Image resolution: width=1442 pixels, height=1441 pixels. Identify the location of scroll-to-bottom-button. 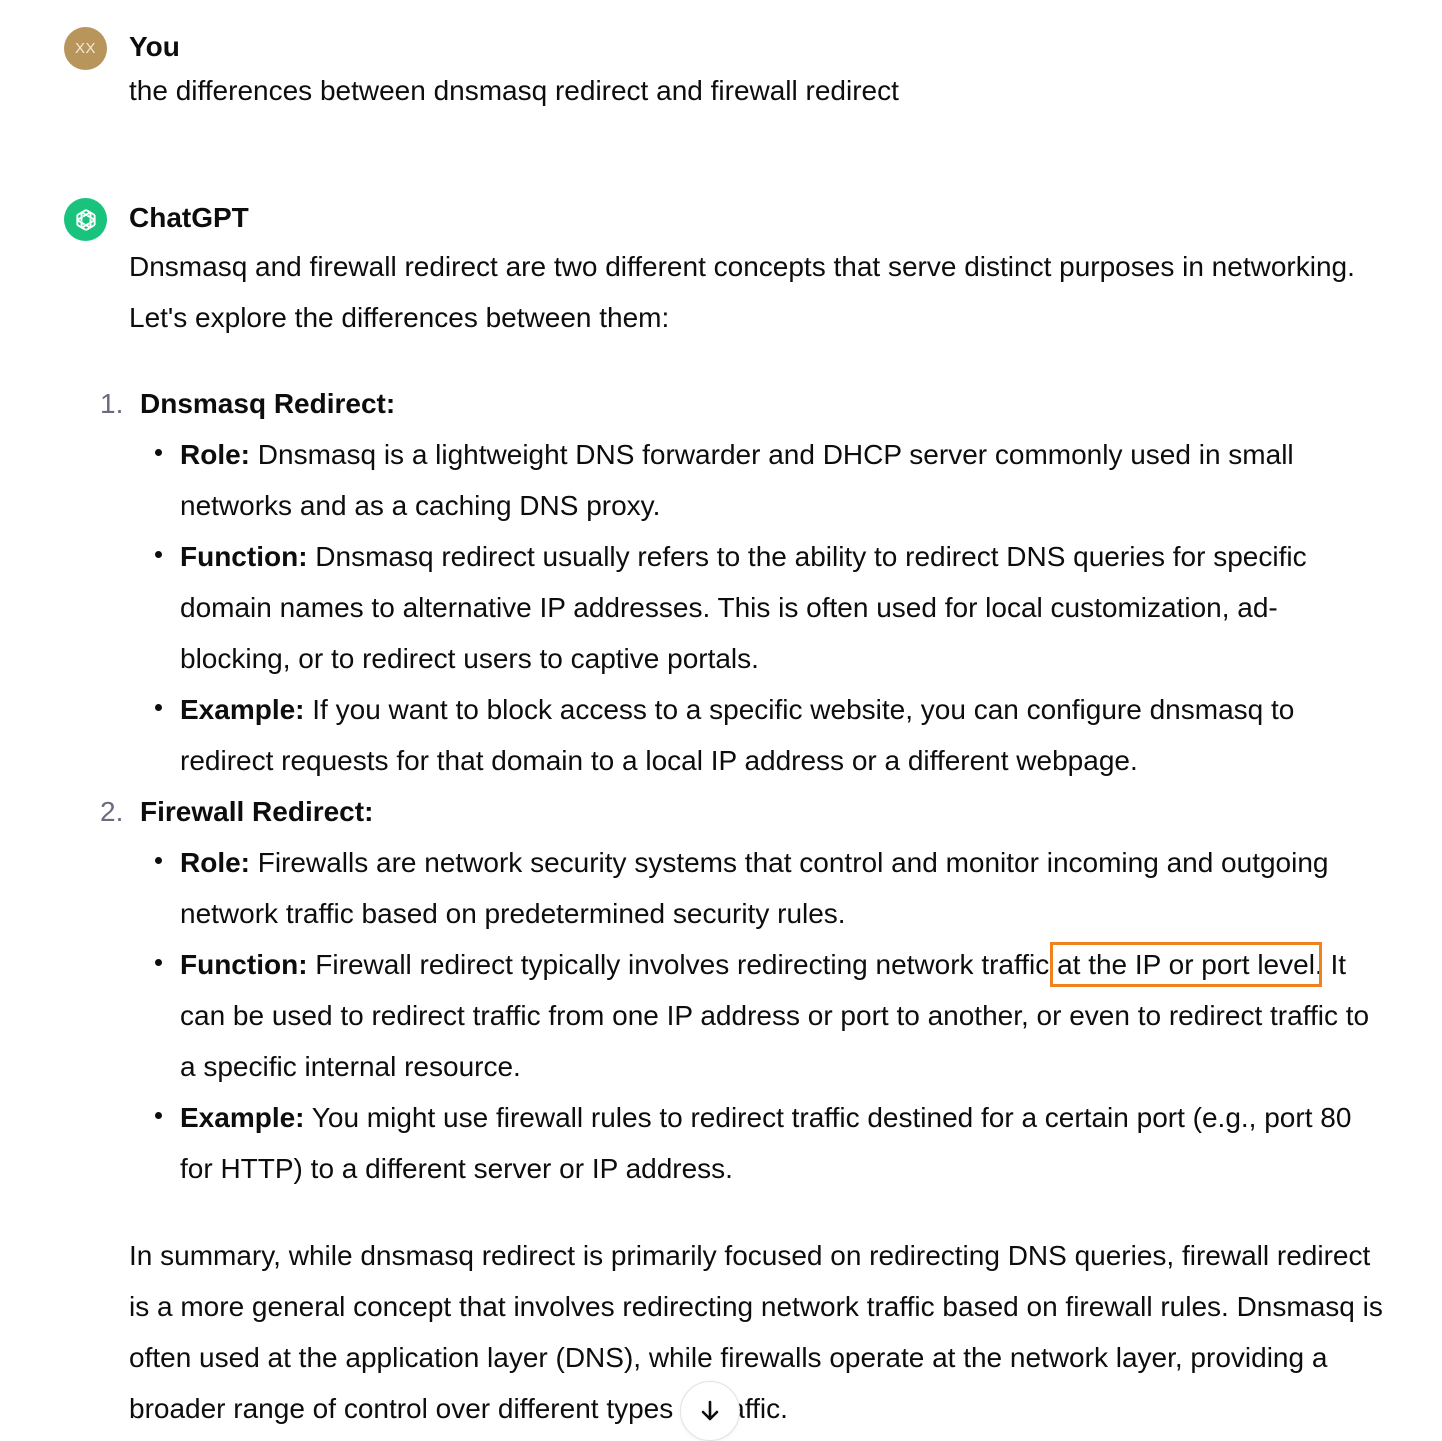
(710, 1411).